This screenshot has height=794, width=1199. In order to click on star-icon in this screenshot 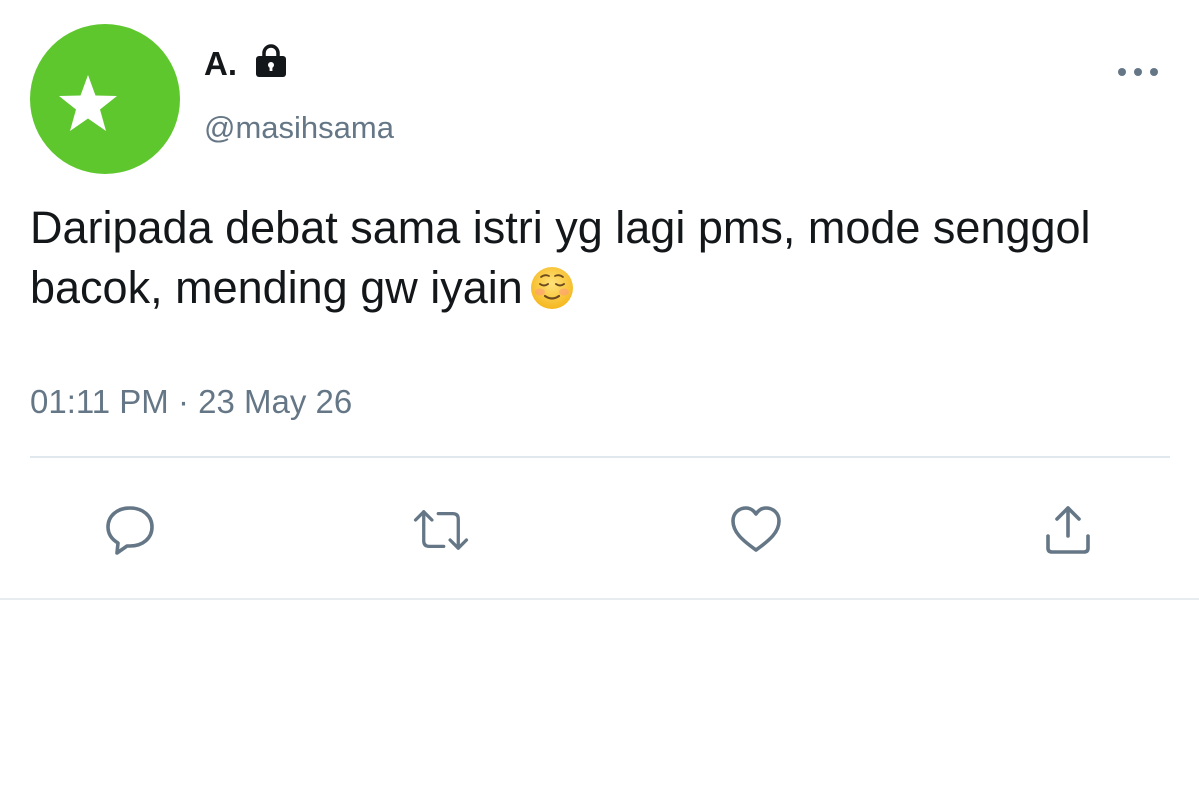, I will do `click(88, 103)`.